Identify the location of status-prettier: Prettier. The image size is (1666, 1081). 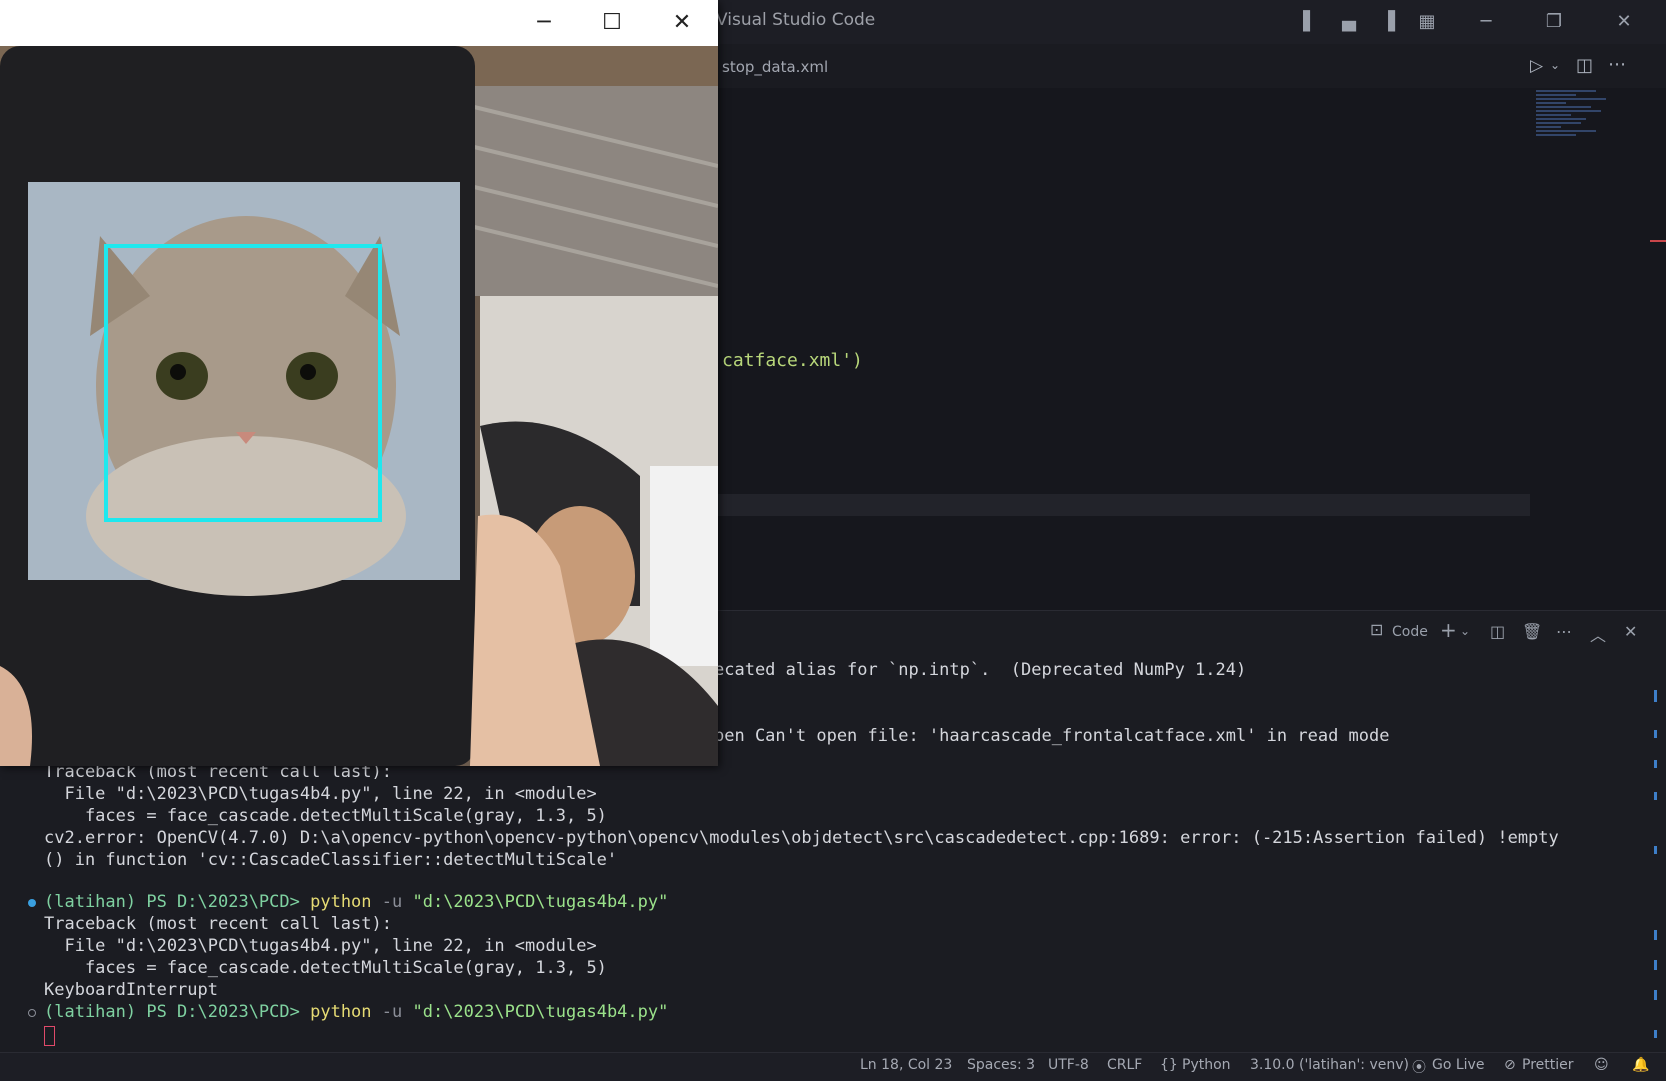
(1548, 1065).